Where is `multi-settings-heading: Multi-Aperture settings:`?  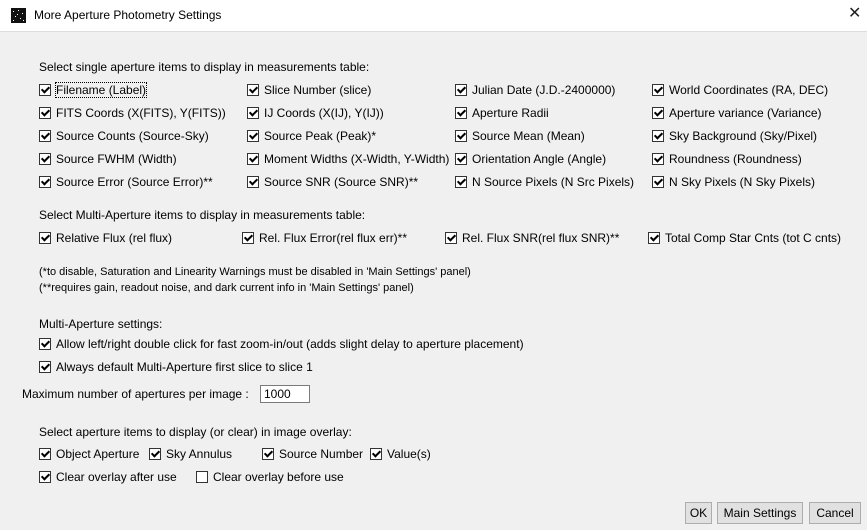
multi-settings-heading: Multi-Aperture settings: is located at coordinates (101, 324).